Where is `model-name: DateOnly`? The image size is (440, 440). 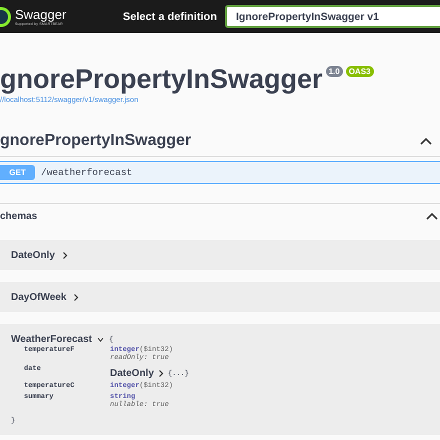 model-name: DateOnly is located at coordinates (33, 255).